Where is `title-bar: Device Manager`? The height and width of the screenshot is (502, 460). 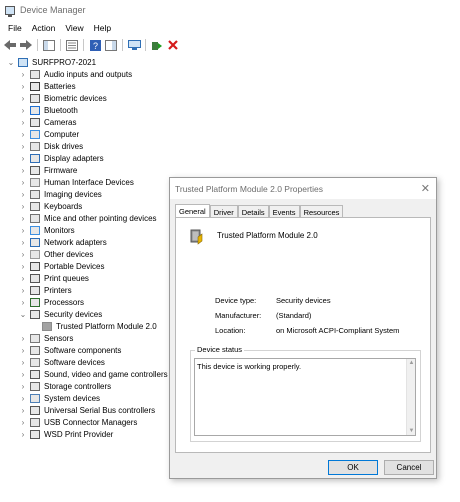 title-bar: Device Manager is located at coordinates (230, 10).